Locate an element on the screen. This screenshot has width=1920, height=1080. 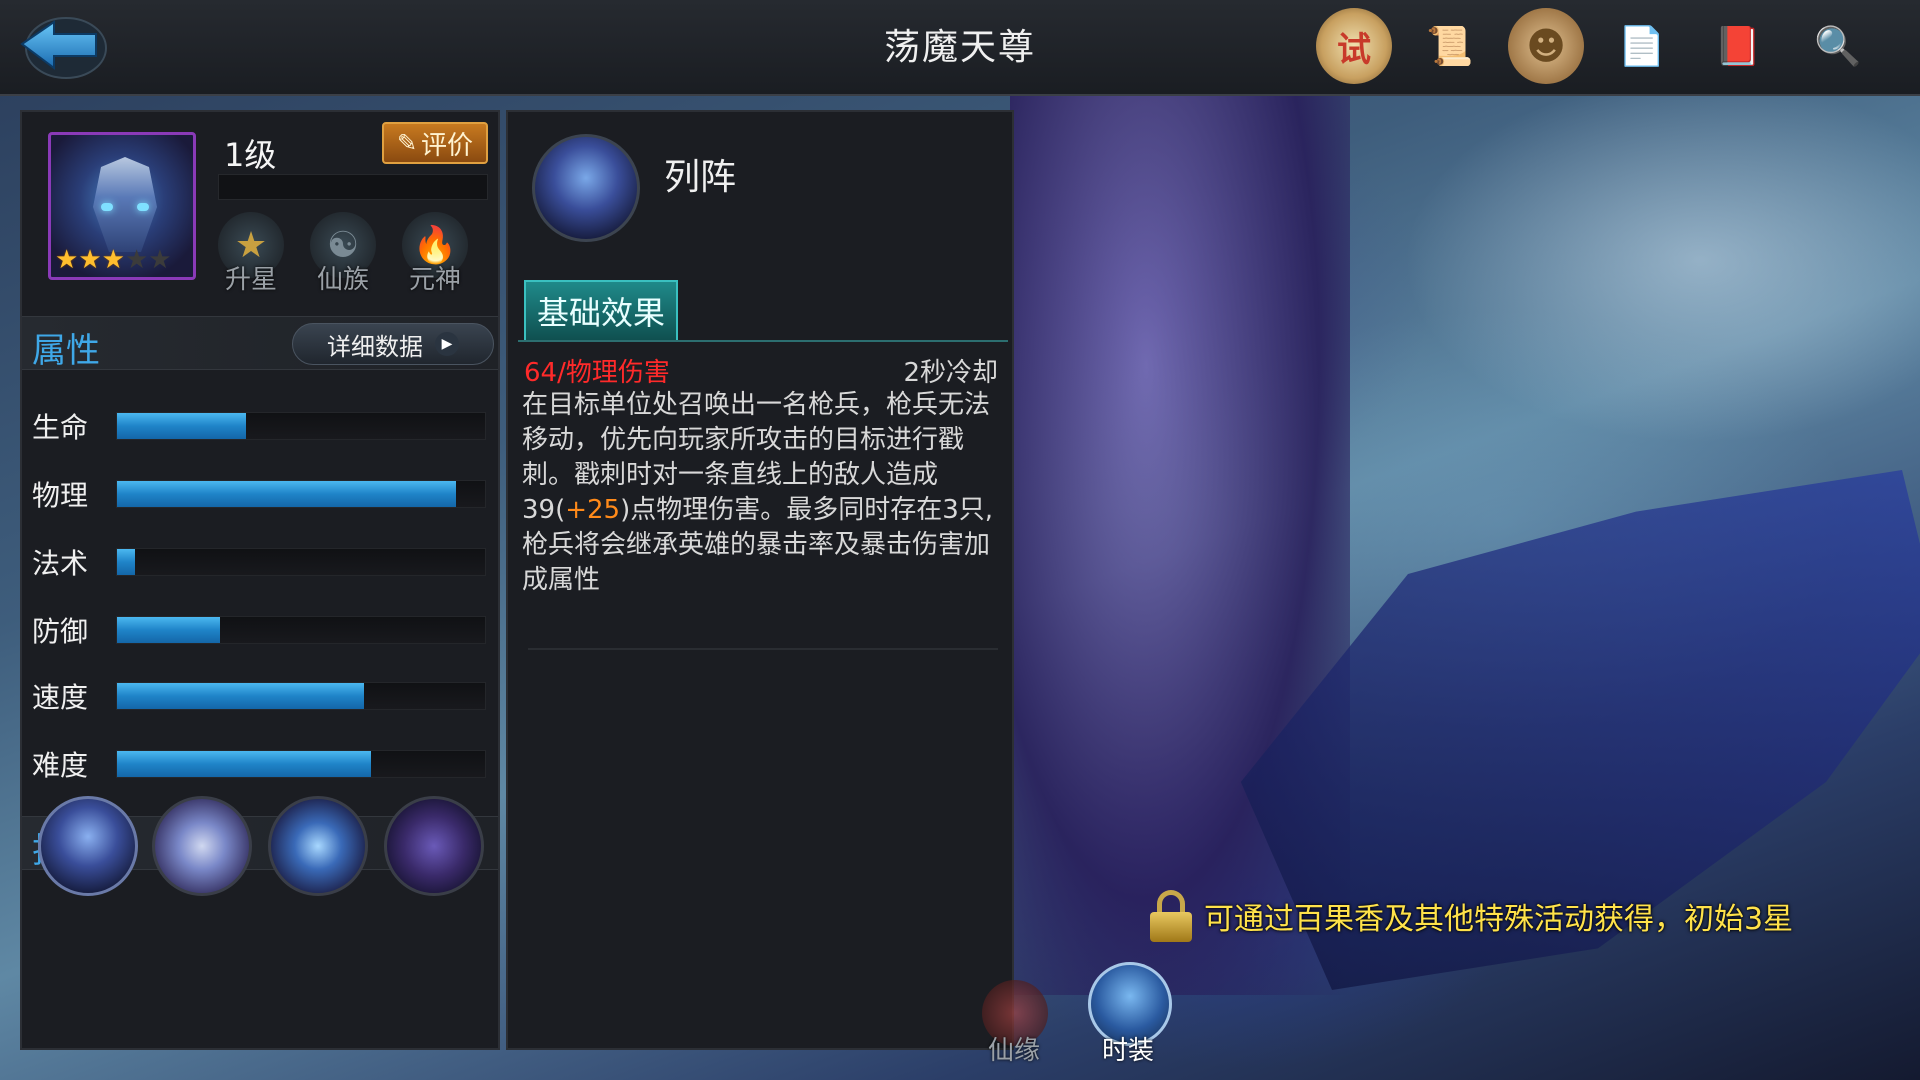
tab-fate: 仙缘 is located at coordinates (1014, 1048).